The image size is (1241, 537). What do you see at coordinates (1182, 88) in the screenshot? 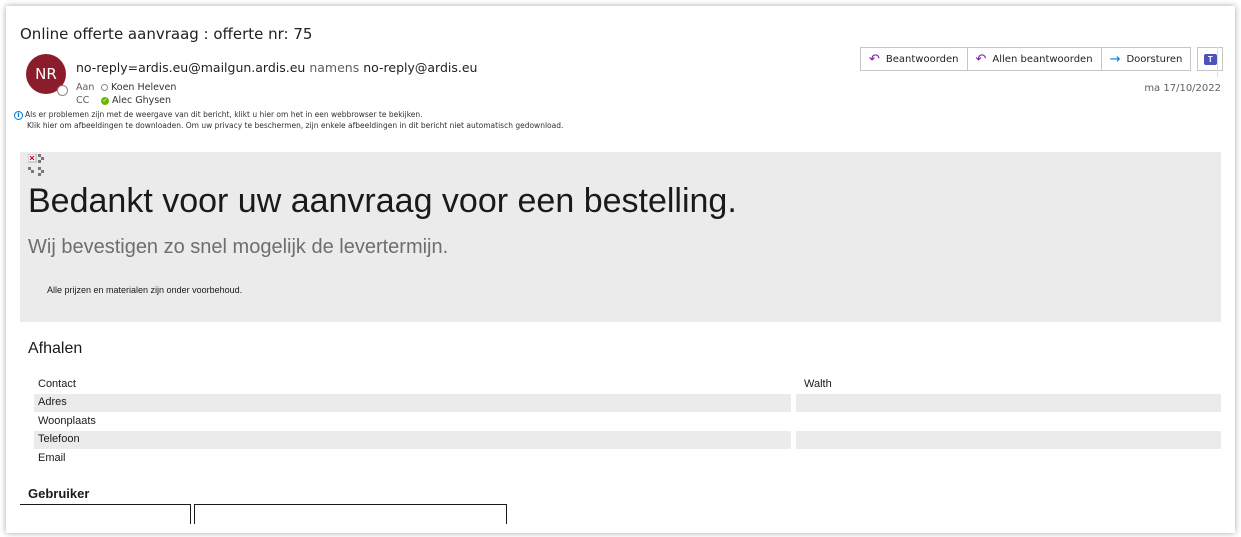
I see `email-date: ma 17/10/2022` at bounding box center [1182, 88].